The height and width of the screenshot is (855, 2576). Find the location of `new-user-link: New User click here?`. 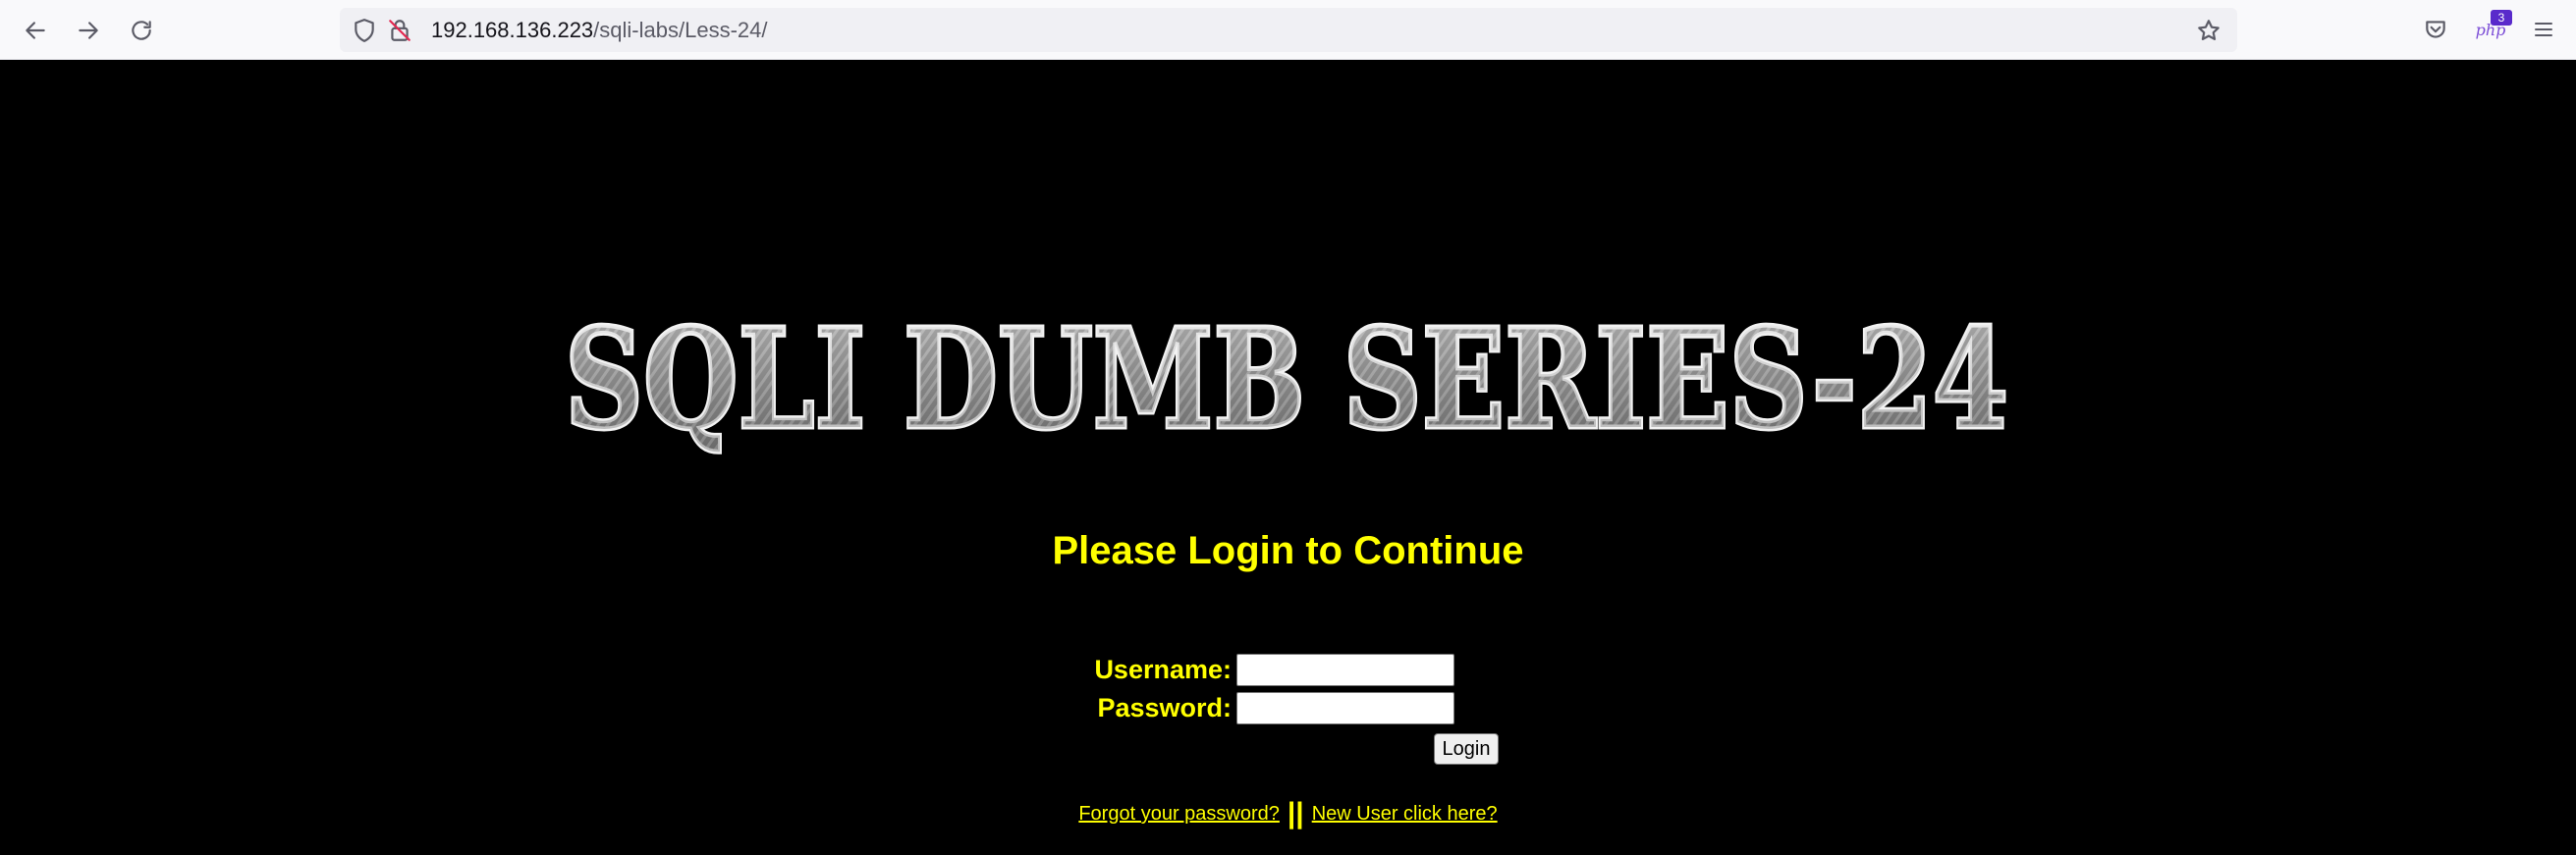

new-user-link: New User click here? is located at coordinates (1405, 814).